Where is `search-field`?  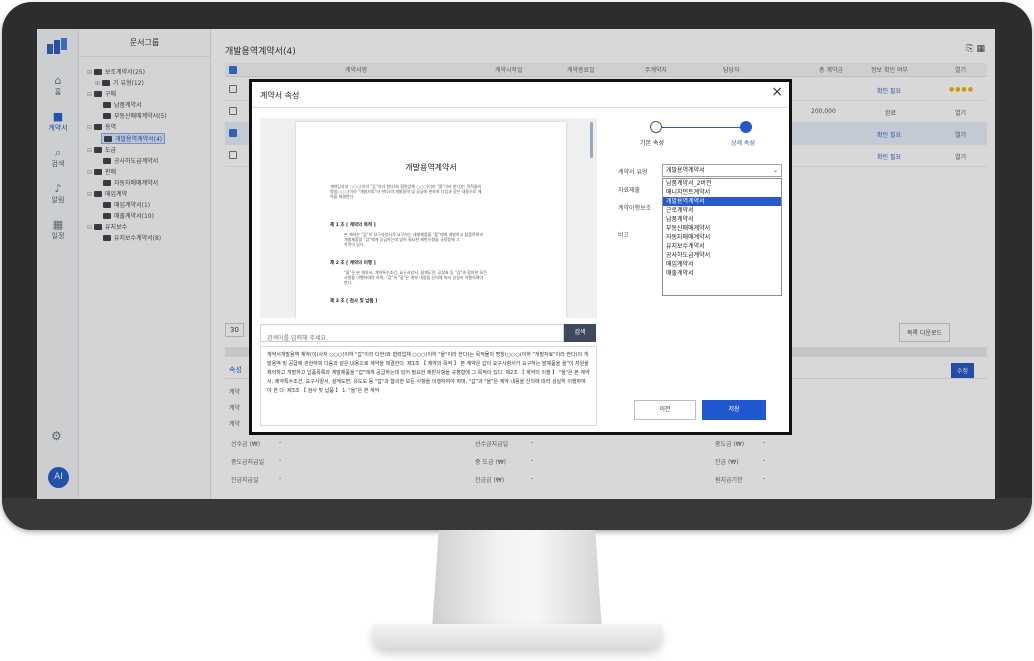 search-field is located at coordinates (412, 335).